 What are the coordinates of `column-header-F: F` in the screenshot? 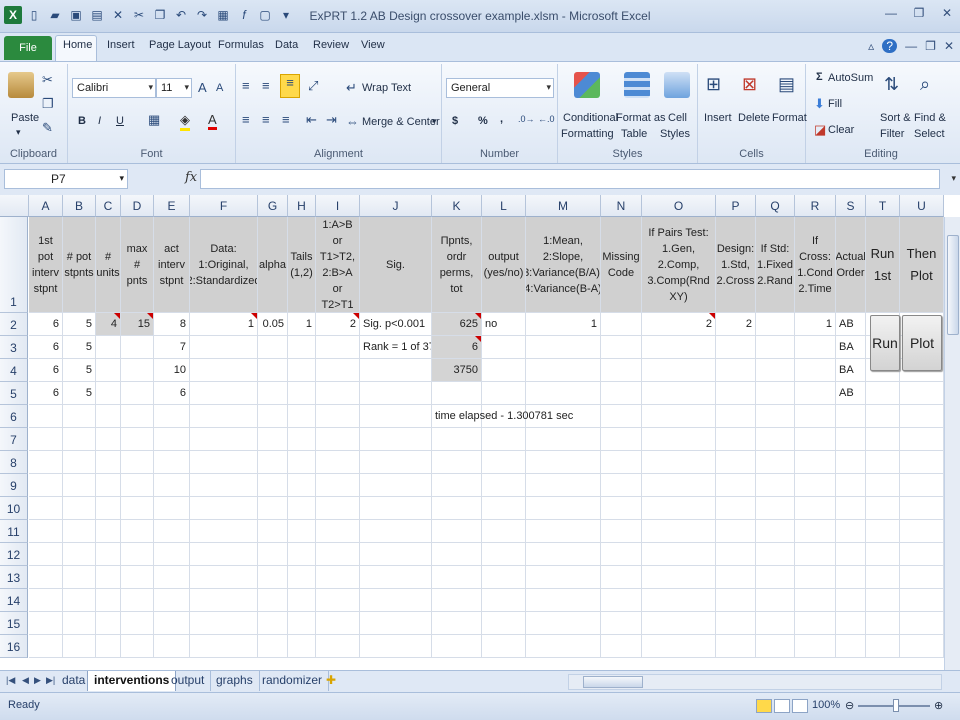 It's located at (224, 206).